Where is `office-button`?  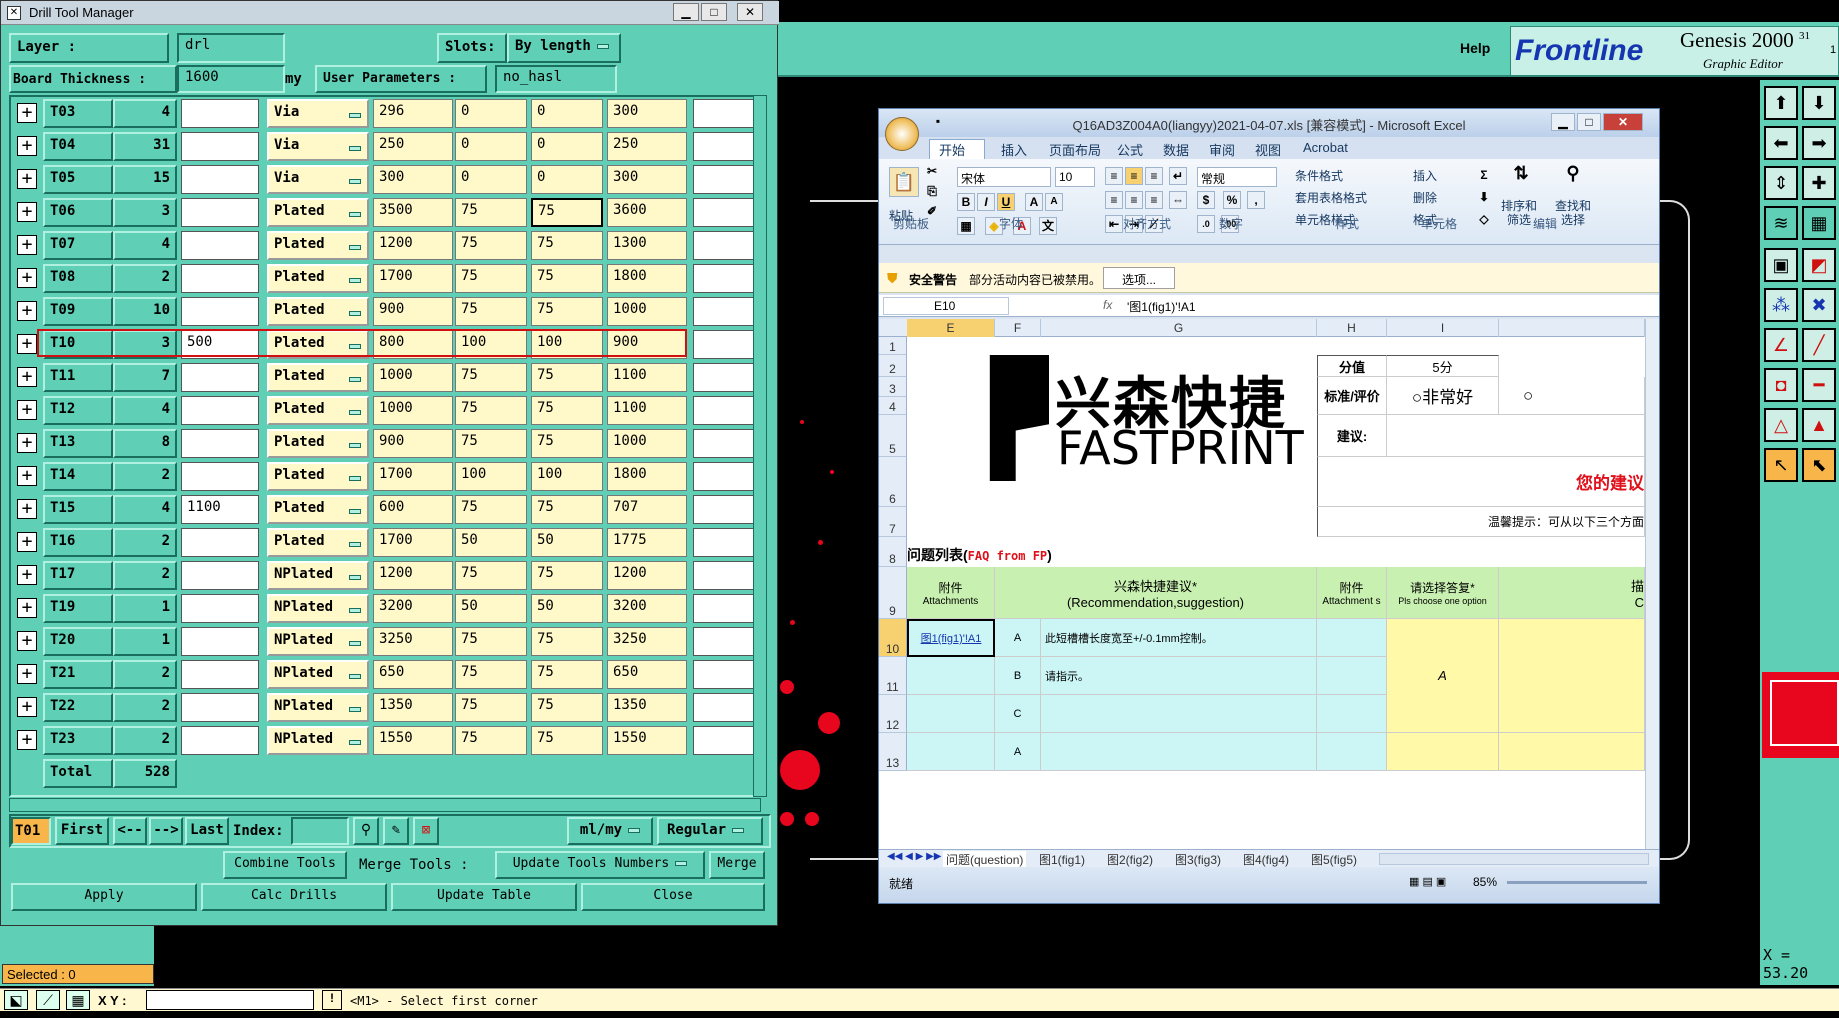 office-button is located at coordinates (902, 134).